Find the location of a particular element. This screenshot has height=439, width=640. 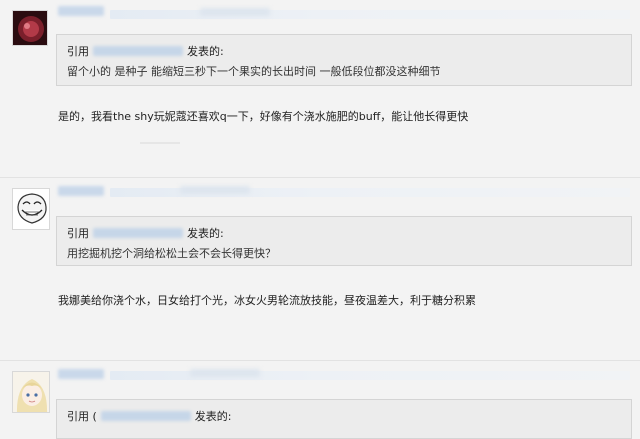

quote-text: 留个小的 是种子 能缩短三秒下一个果实的长出时间 一般低段位都没这种细节 is located at coordinates (254, 71).